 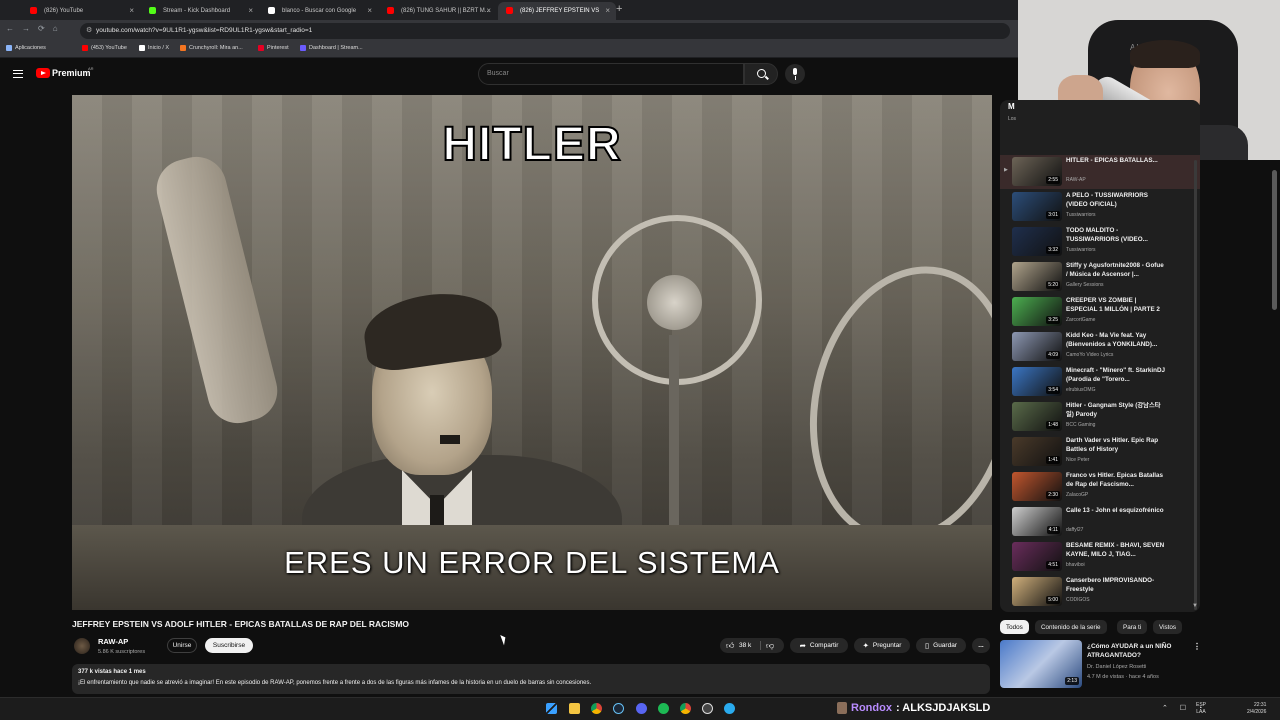 What do you see at coordinates (82, 646) in the screenshot?
I see `channel-avatar` at bounding box center [82, 646].